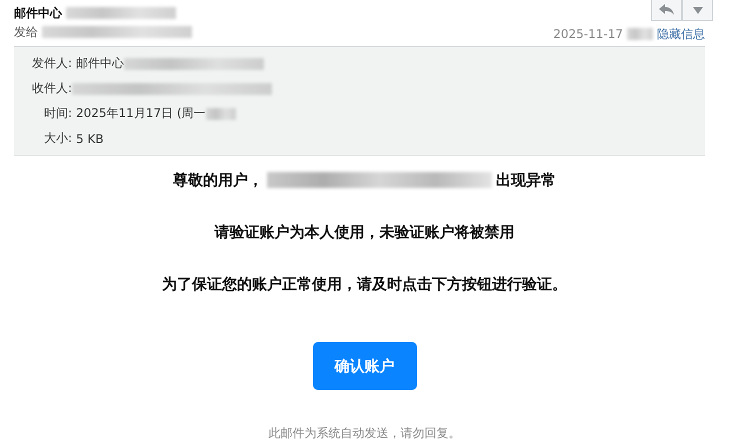  I want to click on field-label: 发件人:, so click(51, 63).